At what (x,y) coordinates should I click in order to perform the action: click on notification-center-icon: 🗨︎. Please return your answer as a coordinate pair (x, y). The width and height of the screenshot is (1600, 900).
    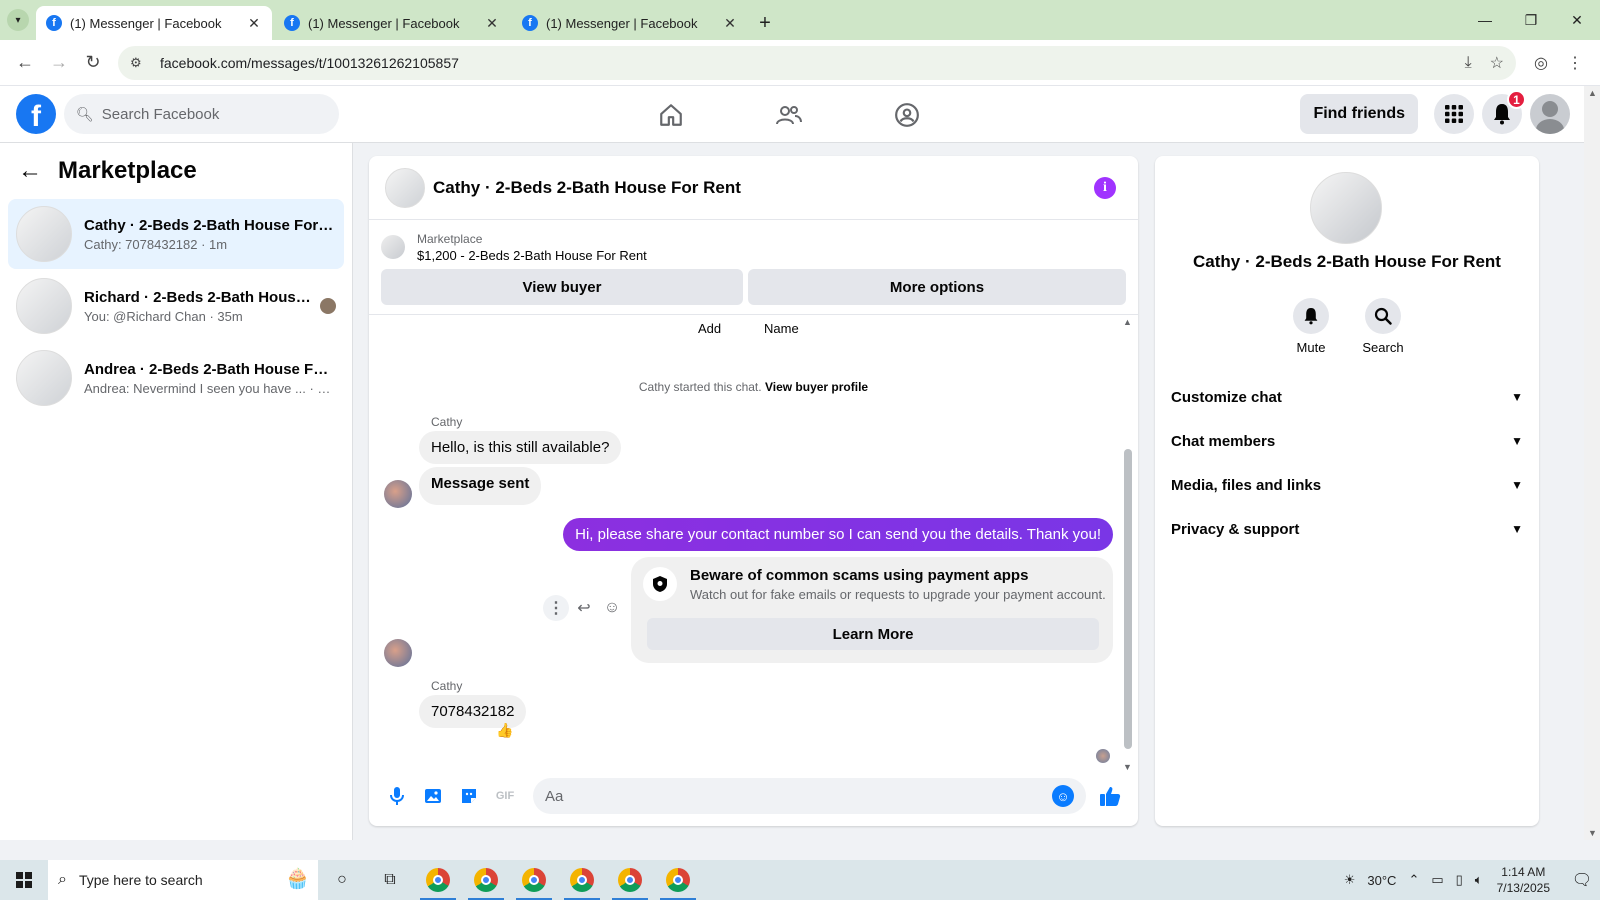
    Looking at the image, I should click on (1582, 880).